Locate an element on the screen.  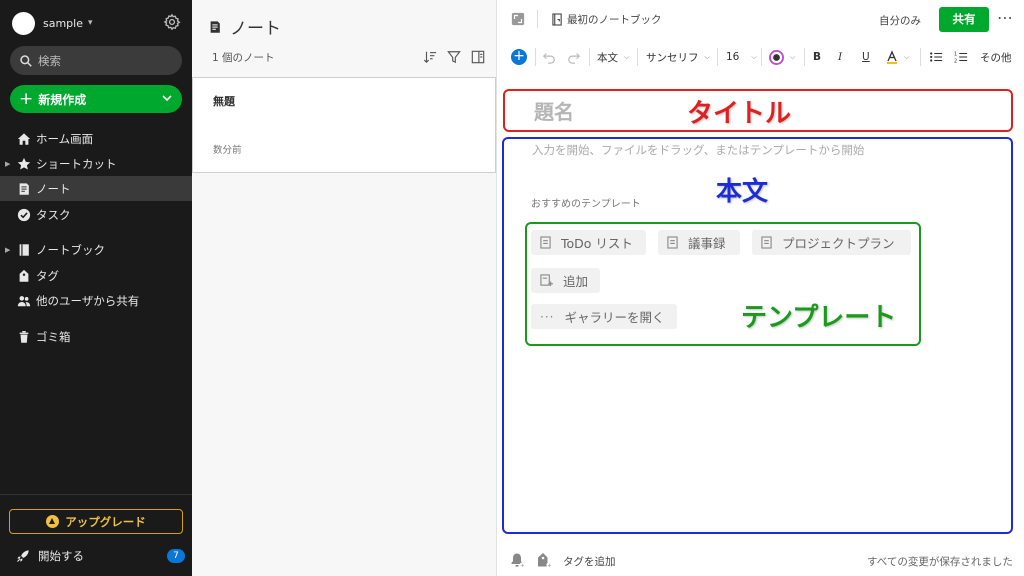
account-switcher: sample ▾ is located at coordinates (52, 23).